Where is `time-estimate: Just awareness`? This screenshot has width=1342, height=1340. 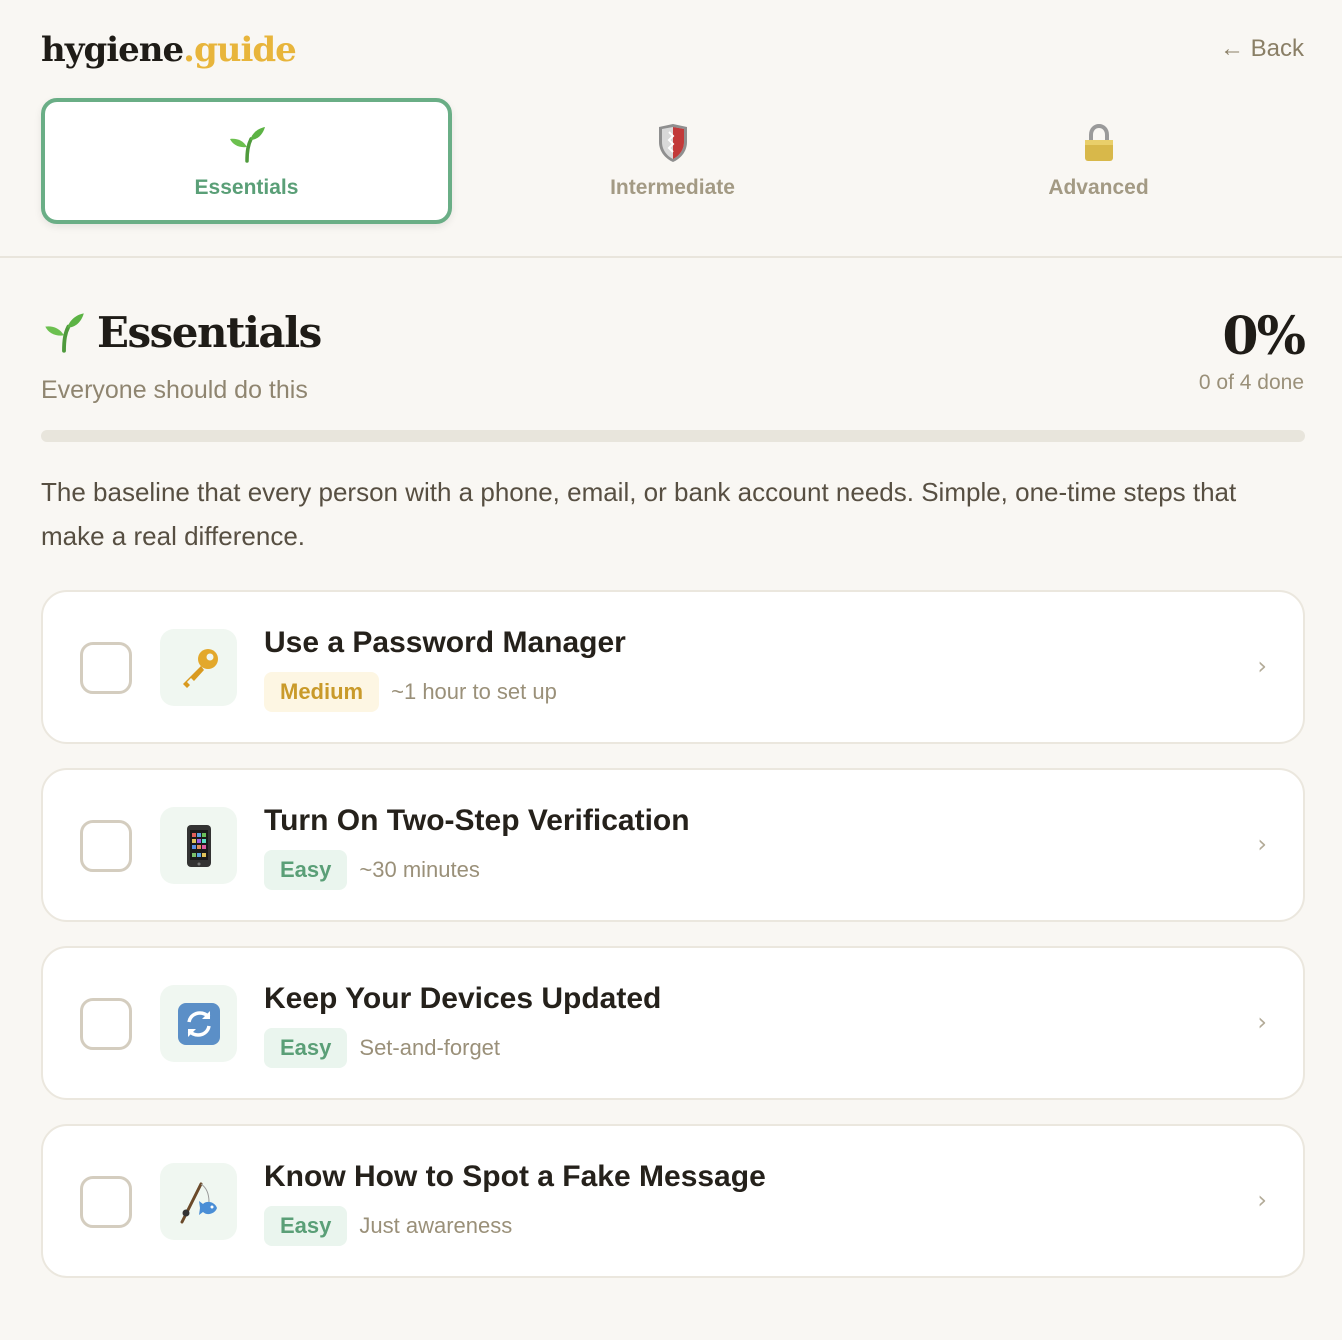
time-estimate: Just awareness is located at coordinates (436, 1225).